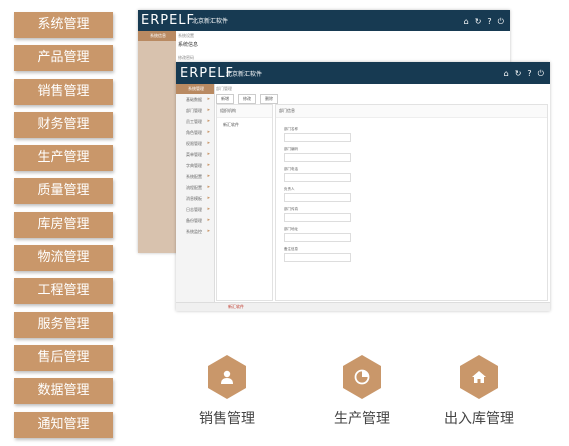  I want to click on front-sidebar-item: 部门管理, so click(195, 110).